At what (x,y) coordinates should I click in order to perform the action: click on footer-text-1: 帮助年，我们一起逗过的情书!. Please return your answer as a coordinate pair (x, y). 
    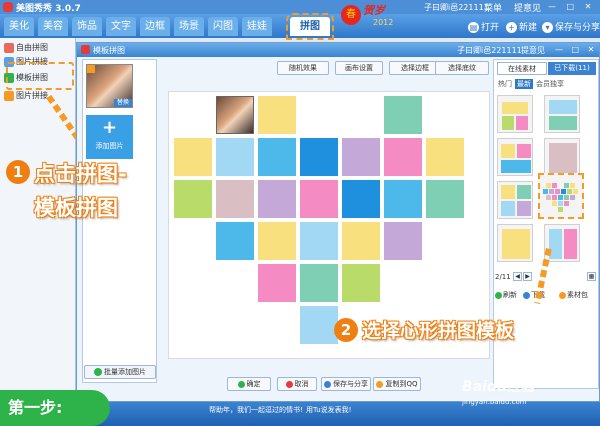
    Looking at the image, I should click on (256, 410).